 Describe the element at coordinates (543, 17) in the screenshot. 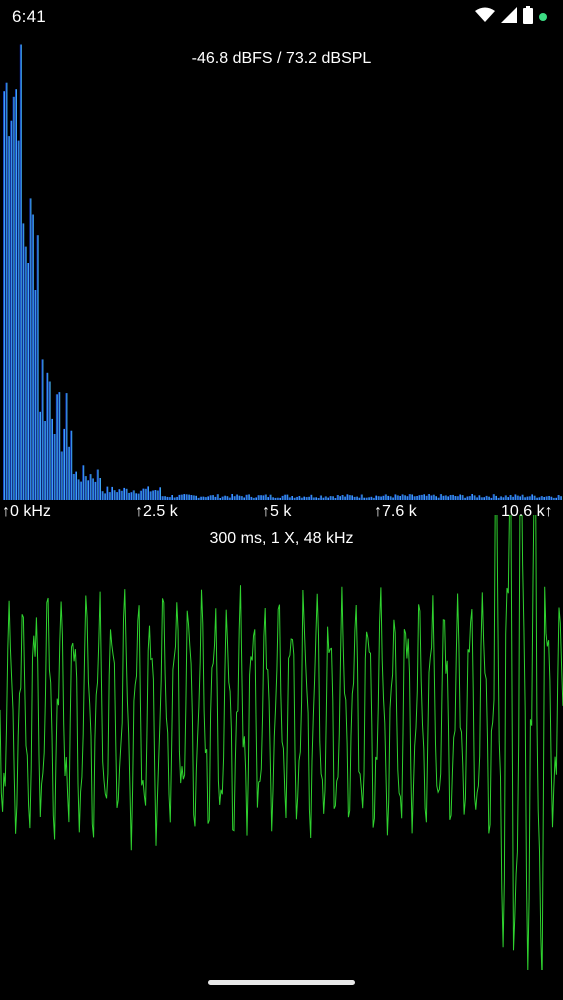

I see `dot-icon` at that location.